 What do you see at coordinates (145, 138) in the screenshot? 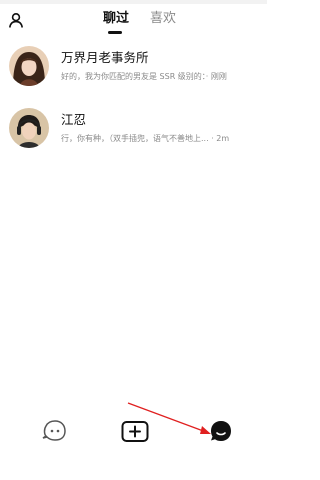
I see `chat-preview: 行，你有种，（双手插兜，语气不善地上... · 2m` at bounding box center [145, 138].